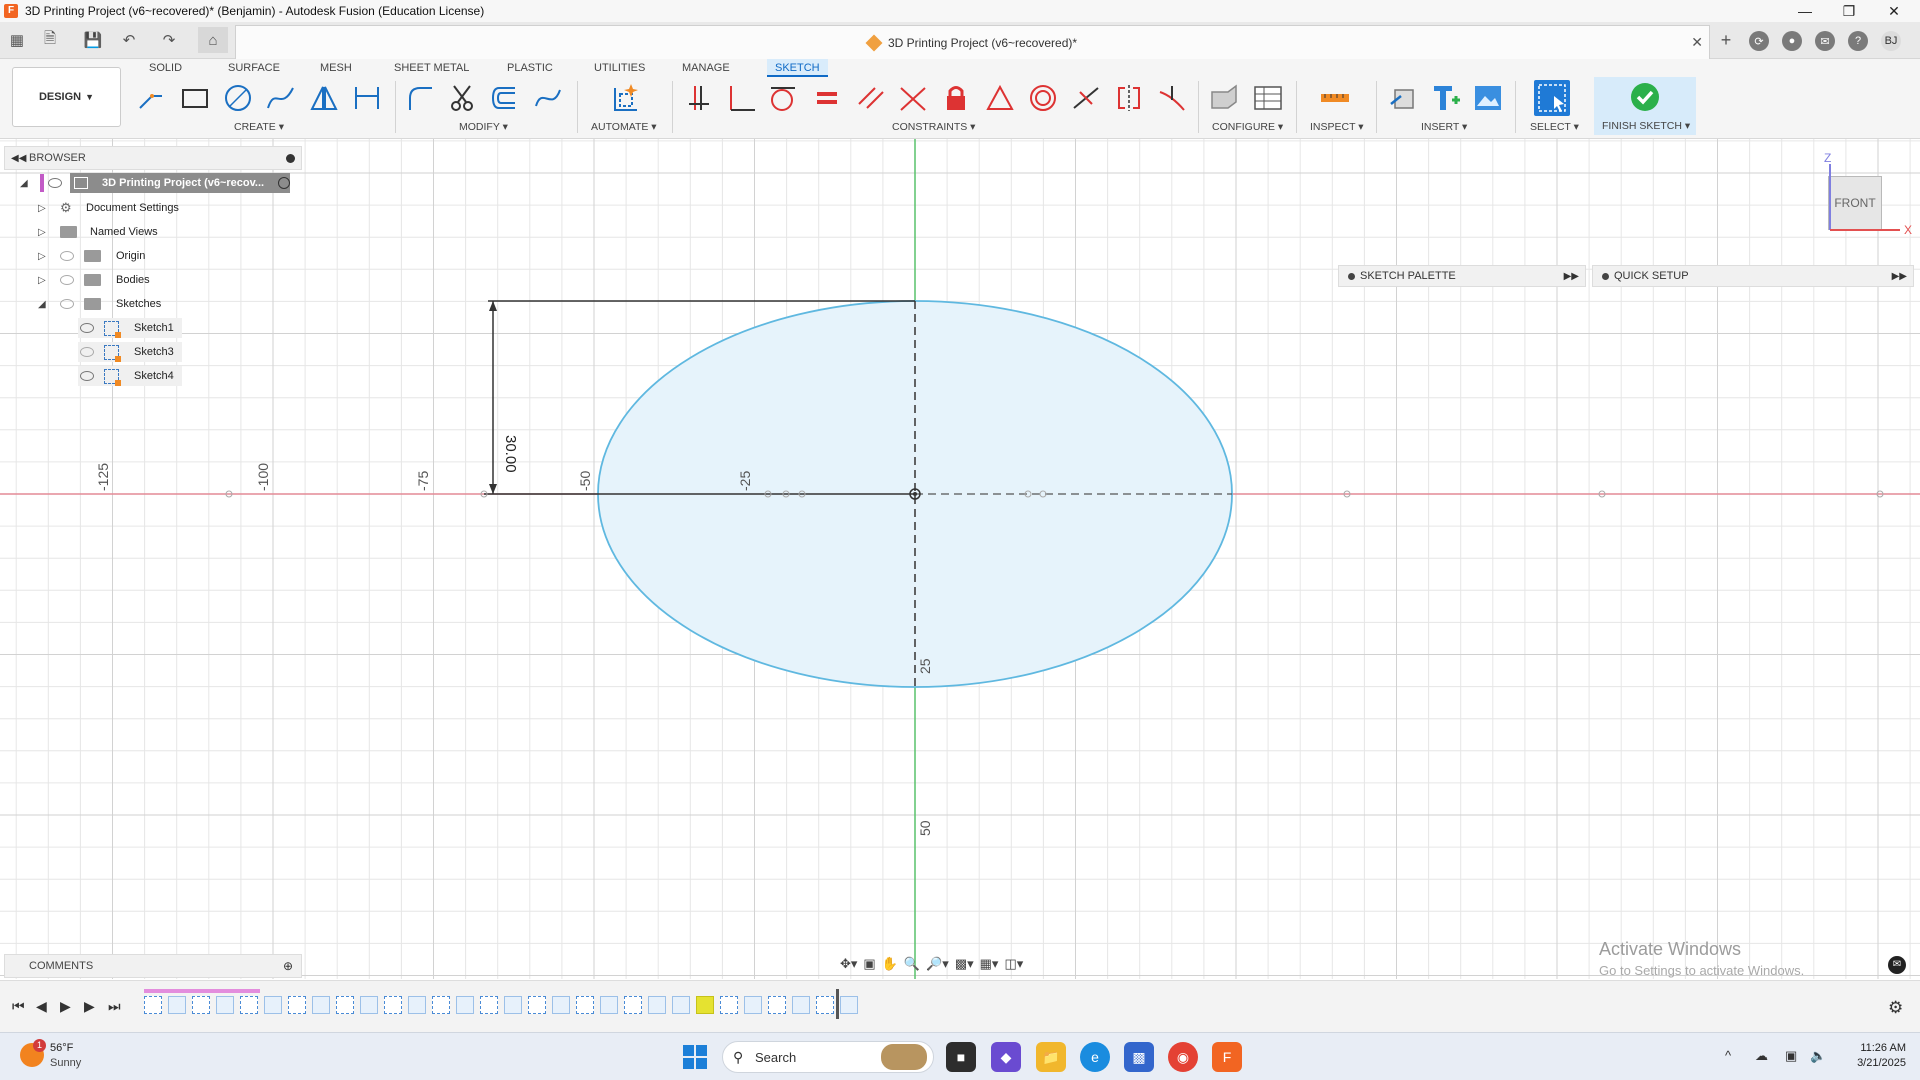 The image size is (1920, 1080). I want to click on browser-pin-icon, so click(290, 158).